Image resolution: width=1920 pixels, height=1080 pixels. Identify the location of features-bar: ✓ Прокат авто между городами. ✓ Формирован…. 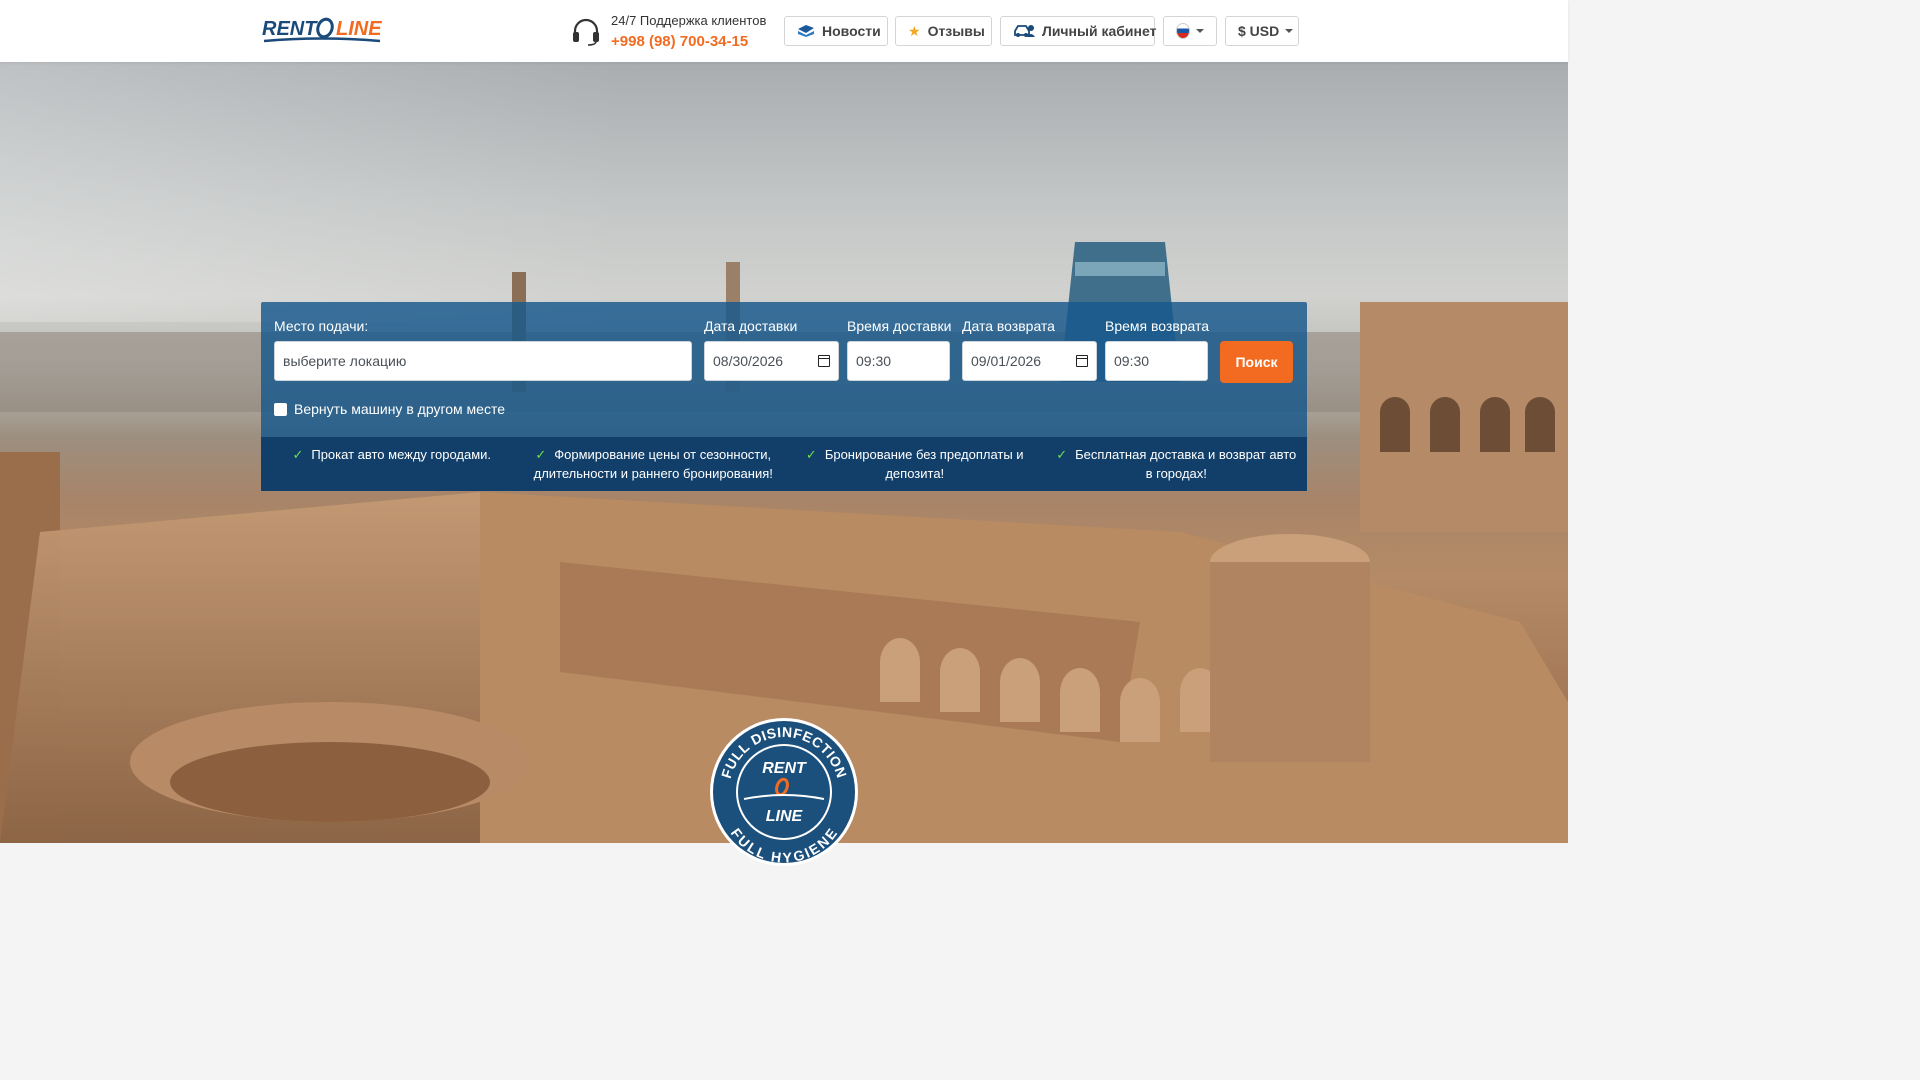
(784, 464).